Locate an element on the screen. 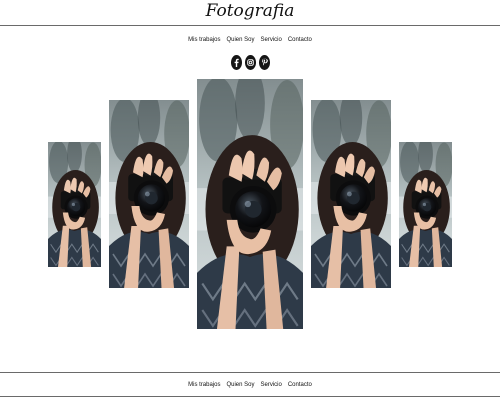 This screenshot has width=500, height=400. gallery-panel-far-right is located at coordinates (425, 204).